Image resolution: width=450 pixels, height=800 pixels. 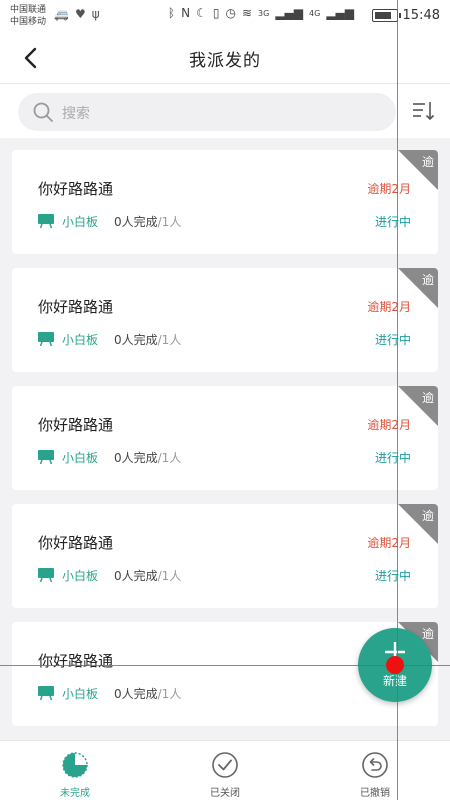 I want to click on tab-label: 已撤销, so click(x=375, y=793).